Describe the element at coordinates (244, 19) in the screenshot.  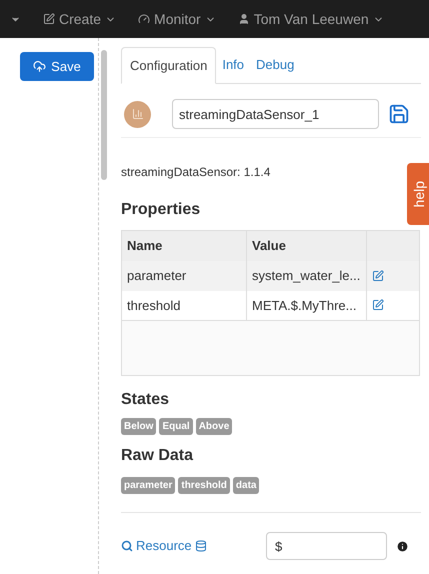
I see `user-icon` at that location.